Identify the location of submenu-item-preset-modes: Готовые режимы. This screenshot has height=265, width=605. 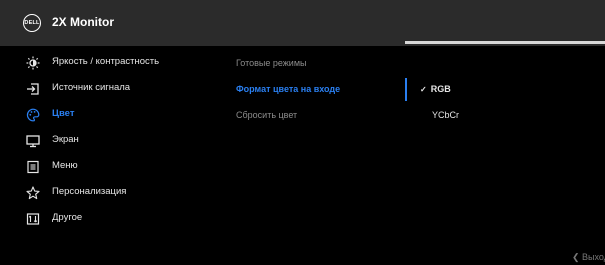
(271, 63).